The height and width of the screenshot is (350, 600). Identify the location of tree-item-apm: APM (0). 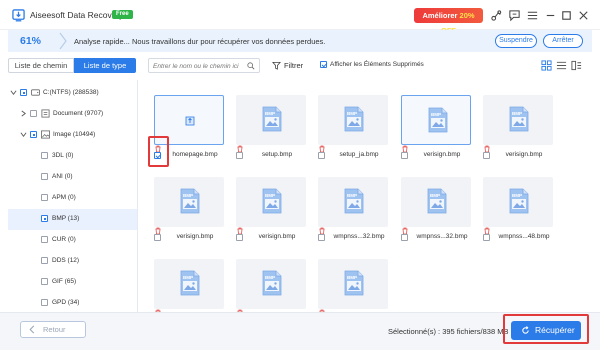
(72, 198).